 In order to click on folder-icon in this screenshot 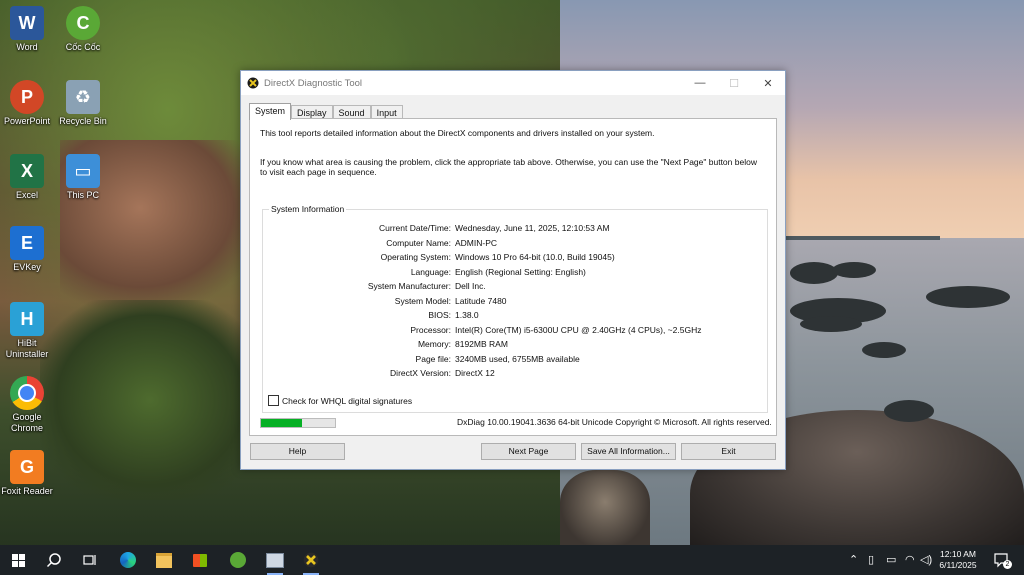, I will do `click(164, 560)`.